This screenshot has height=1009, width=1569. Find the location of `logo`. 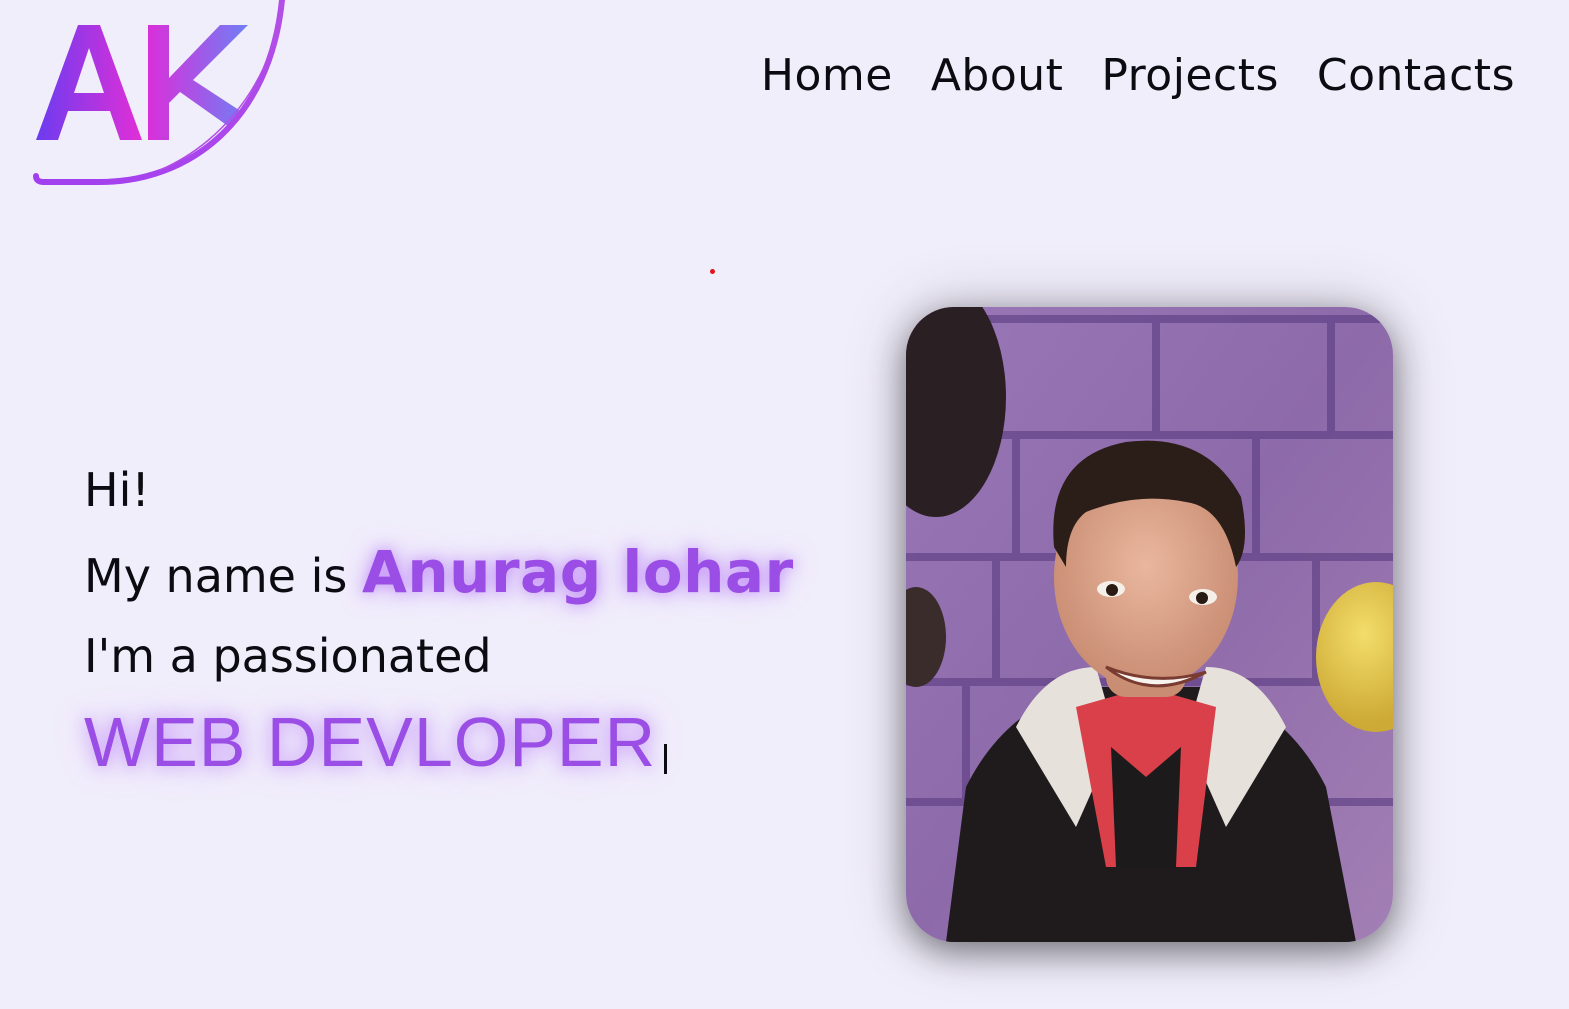

logo is located at coordinates (160, 95).